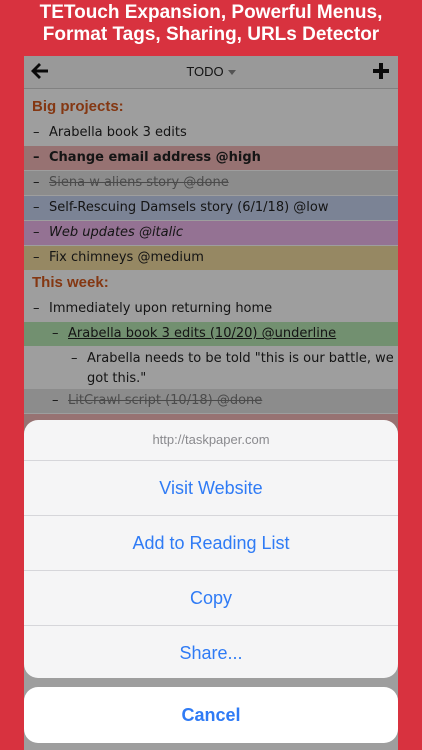  Describe the element at coordinates (211, 543) in the screenshot. I see `add-to-reading-list-button: Add to Reading List` at that location.